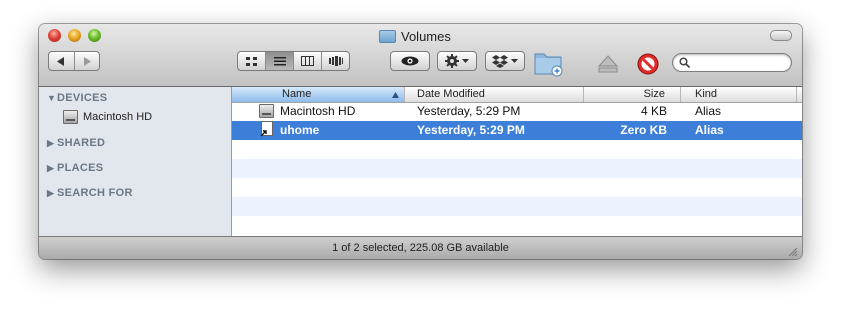 The height and width of the screenshot is (314, 841). What do you see at coordinates (781, 35) in the screenshot?
I see `toolbar-toggle-button` at bounding box center [781, 35].